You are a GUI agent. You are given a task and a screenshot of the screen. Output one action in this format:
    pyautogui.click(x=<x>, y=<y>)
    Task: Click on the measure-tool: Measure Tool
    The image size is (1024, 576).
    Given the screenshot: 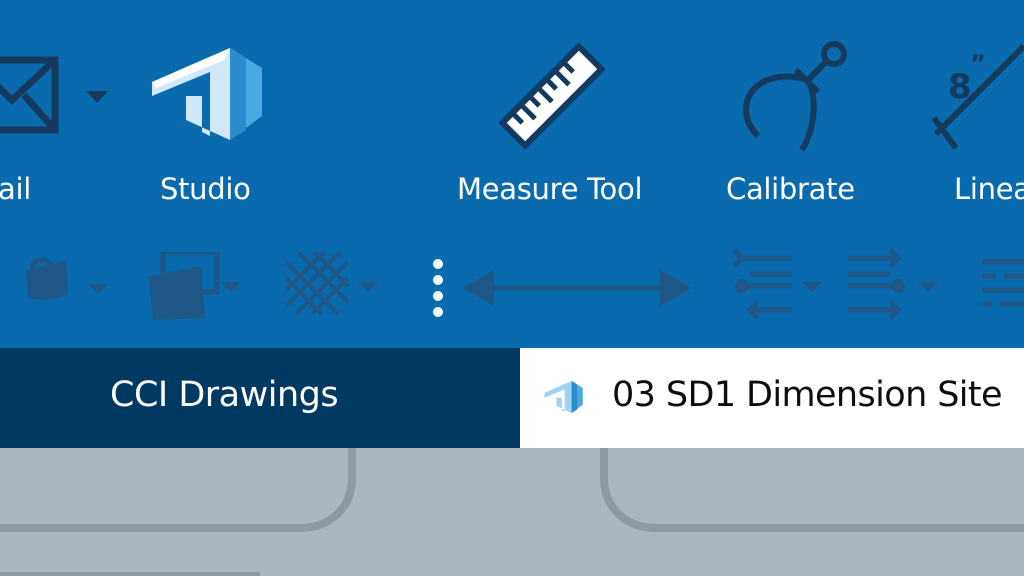 What is the action you would take?
    pyautogui.click(x=555, y=115)
    